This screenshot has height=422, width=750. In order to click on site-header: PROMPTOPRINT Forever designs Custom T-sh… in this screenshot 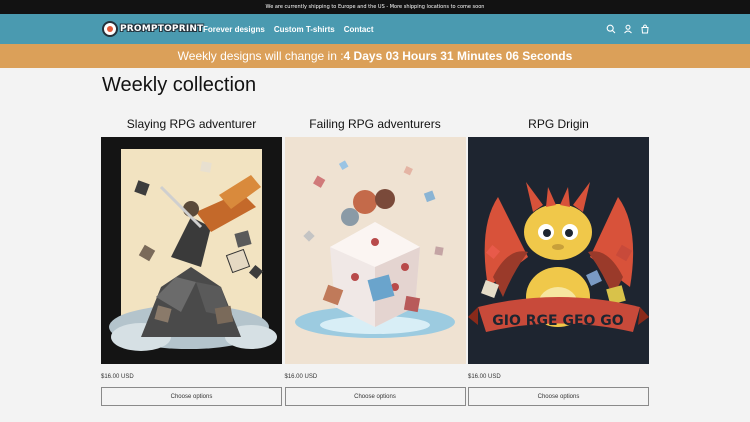, I will do `click(375, 29)`.